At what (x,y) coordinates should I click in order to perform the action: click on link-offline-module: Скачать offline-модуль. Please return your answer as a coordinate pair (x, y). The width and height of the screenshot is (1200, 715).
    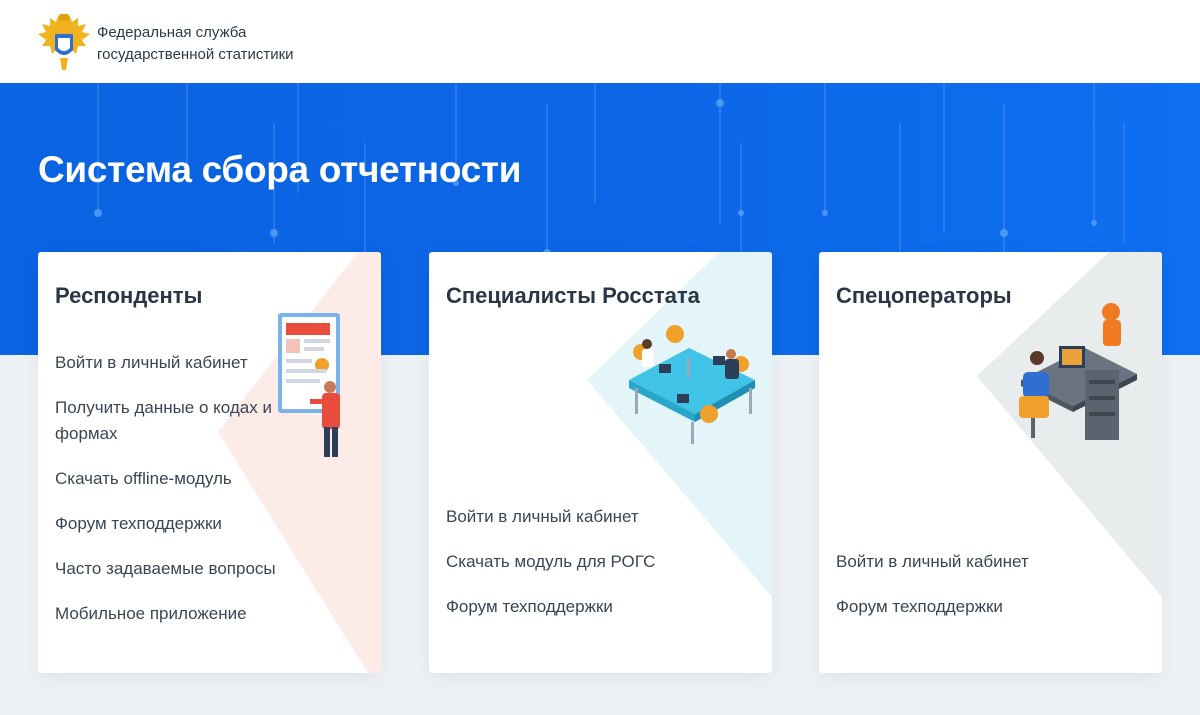
    Looking at the image, I should click on (170, 479).